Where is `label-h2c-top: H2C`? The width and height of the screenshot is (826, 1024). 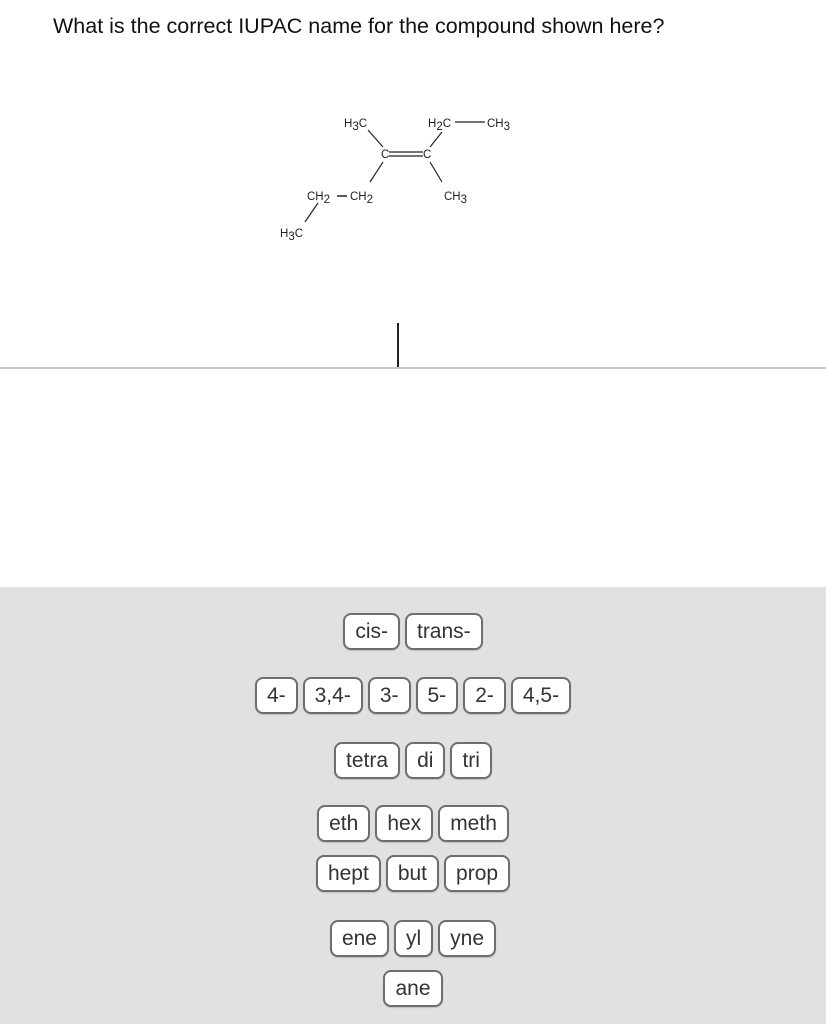 label-h2c-top: H2C is located at coordinates (439, 125).